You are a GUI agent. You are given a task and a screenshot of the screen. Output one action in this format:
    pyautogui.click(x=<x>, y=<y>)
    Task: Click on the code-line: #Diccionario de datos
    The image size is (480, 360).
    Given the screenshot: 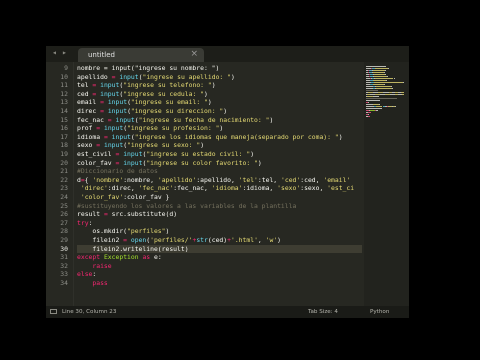 What is the action you would take?
    pyautogui.click(x=117, y=171)
    